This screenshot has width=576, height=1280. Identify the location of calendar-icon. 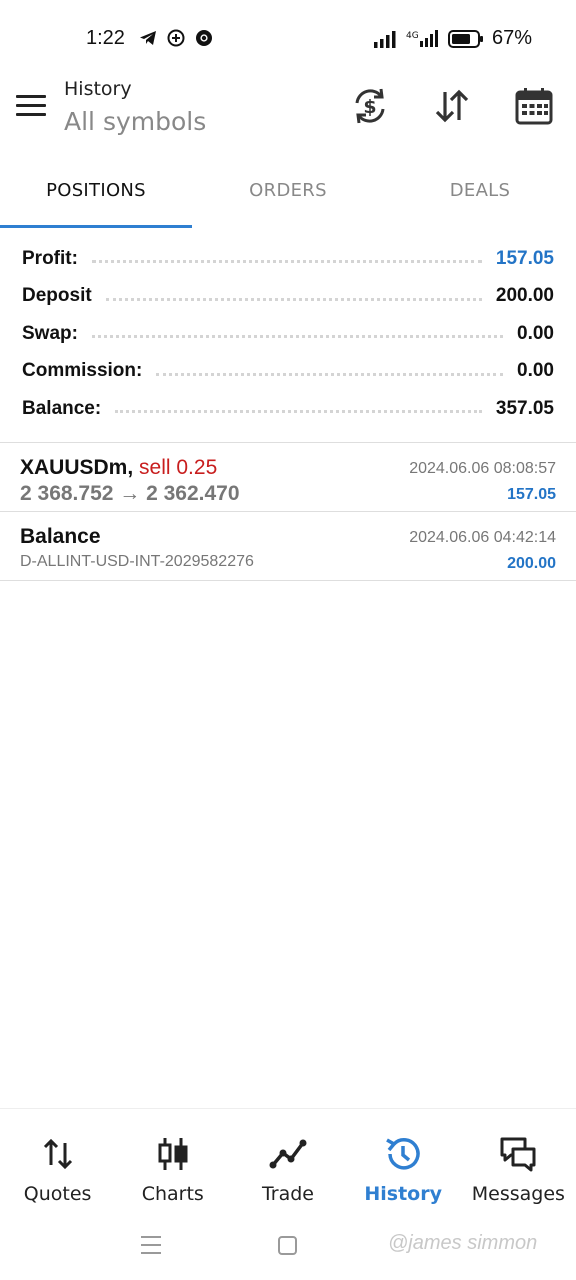
(534, 106).